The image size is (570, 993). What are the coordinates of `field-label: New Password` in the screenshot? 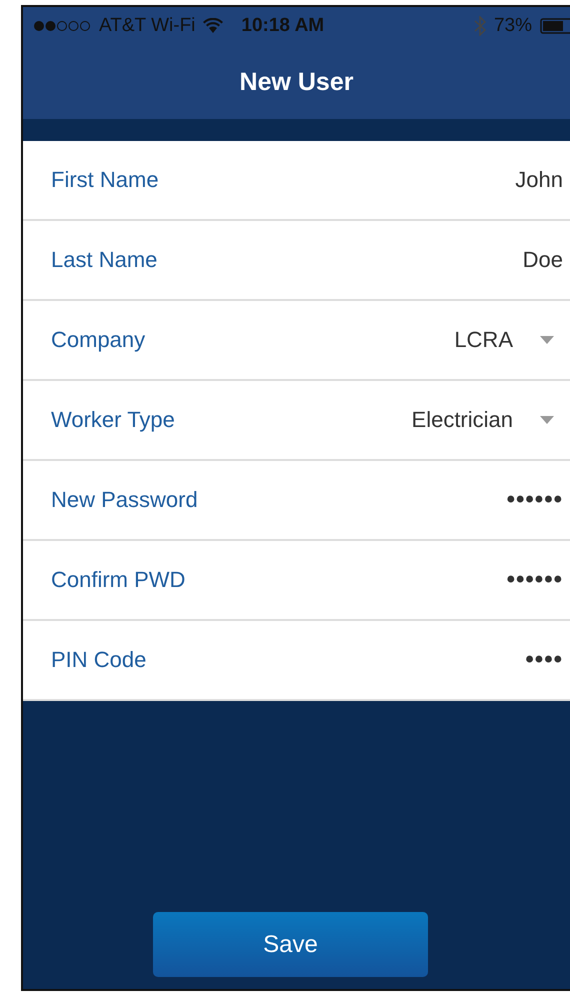 It's located at (125, 500).